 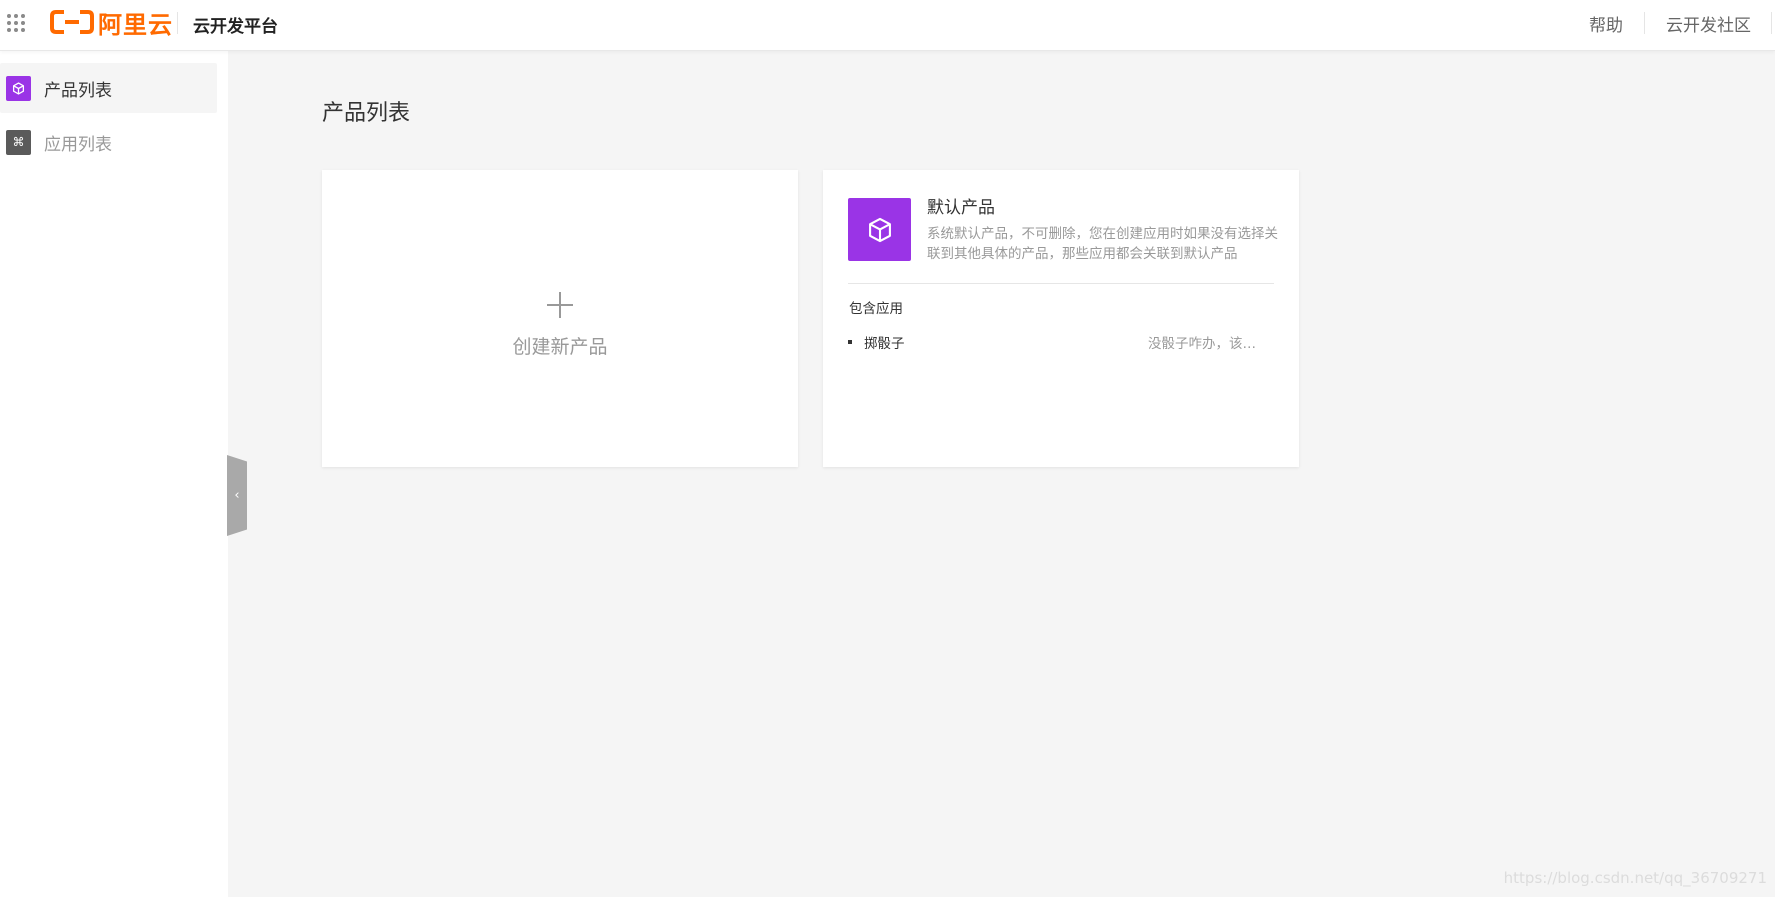 I want to click on help-link: 帮助, so click(x=1606, y=23).